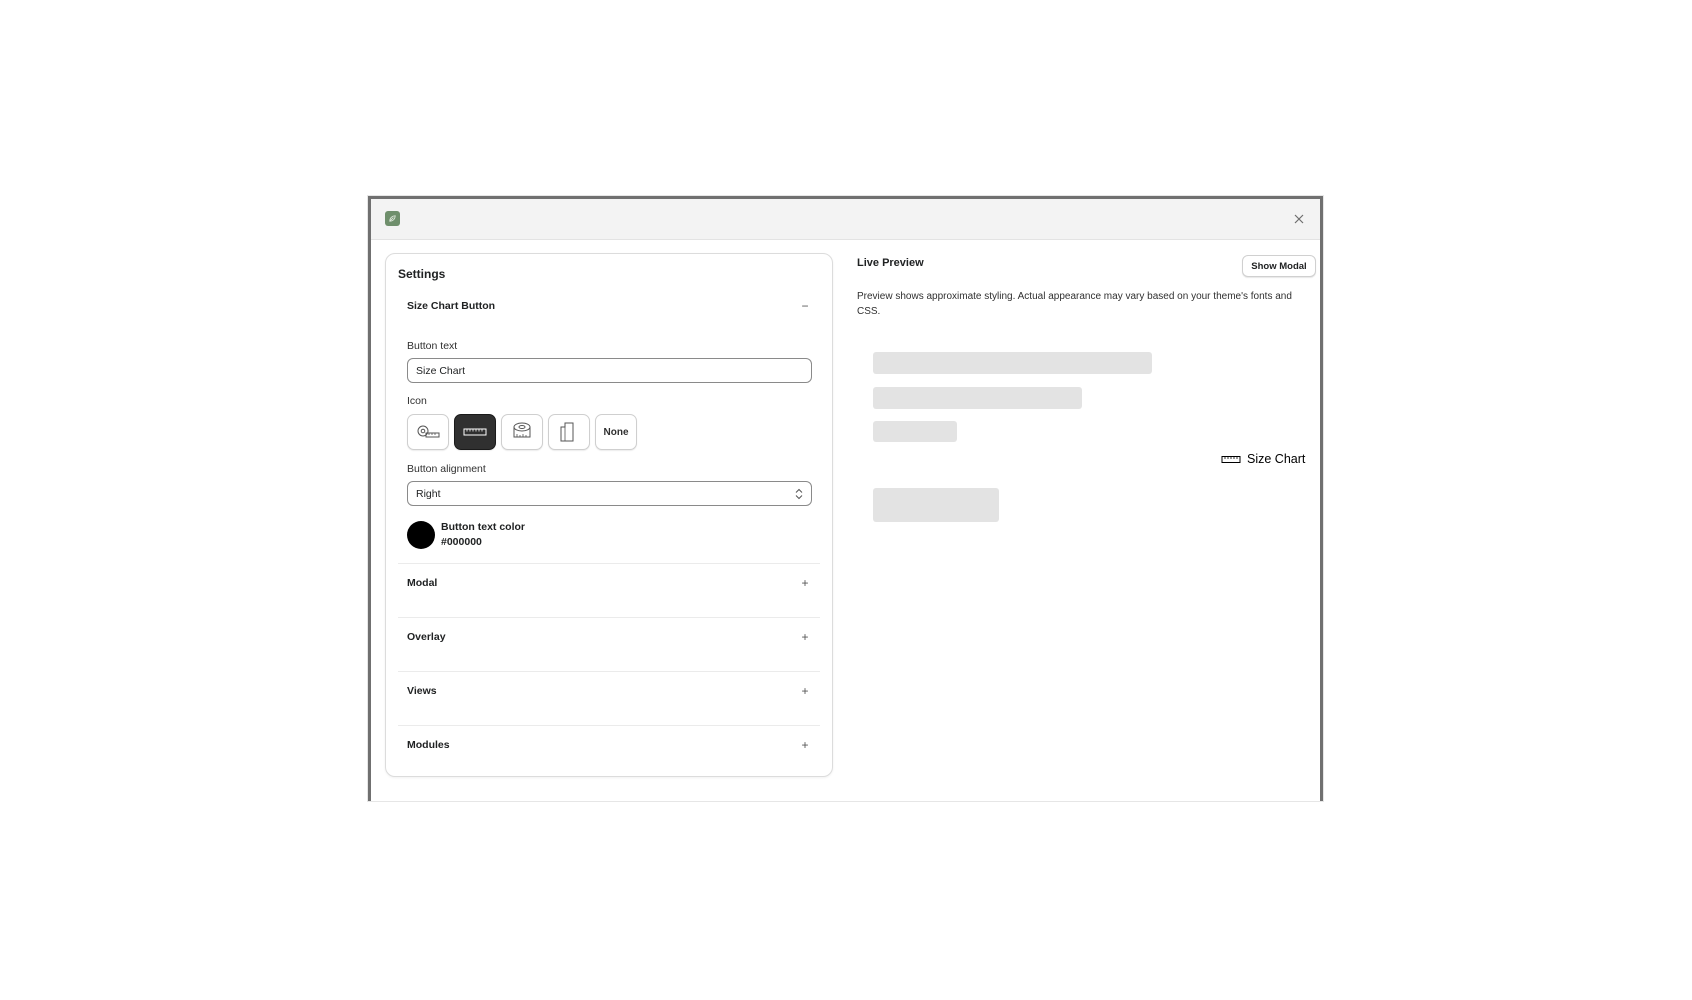  What do you see at coordinates (915, 431) in the screenshot?
I see `skeleton-price-line` at bounding box center [915, 431].